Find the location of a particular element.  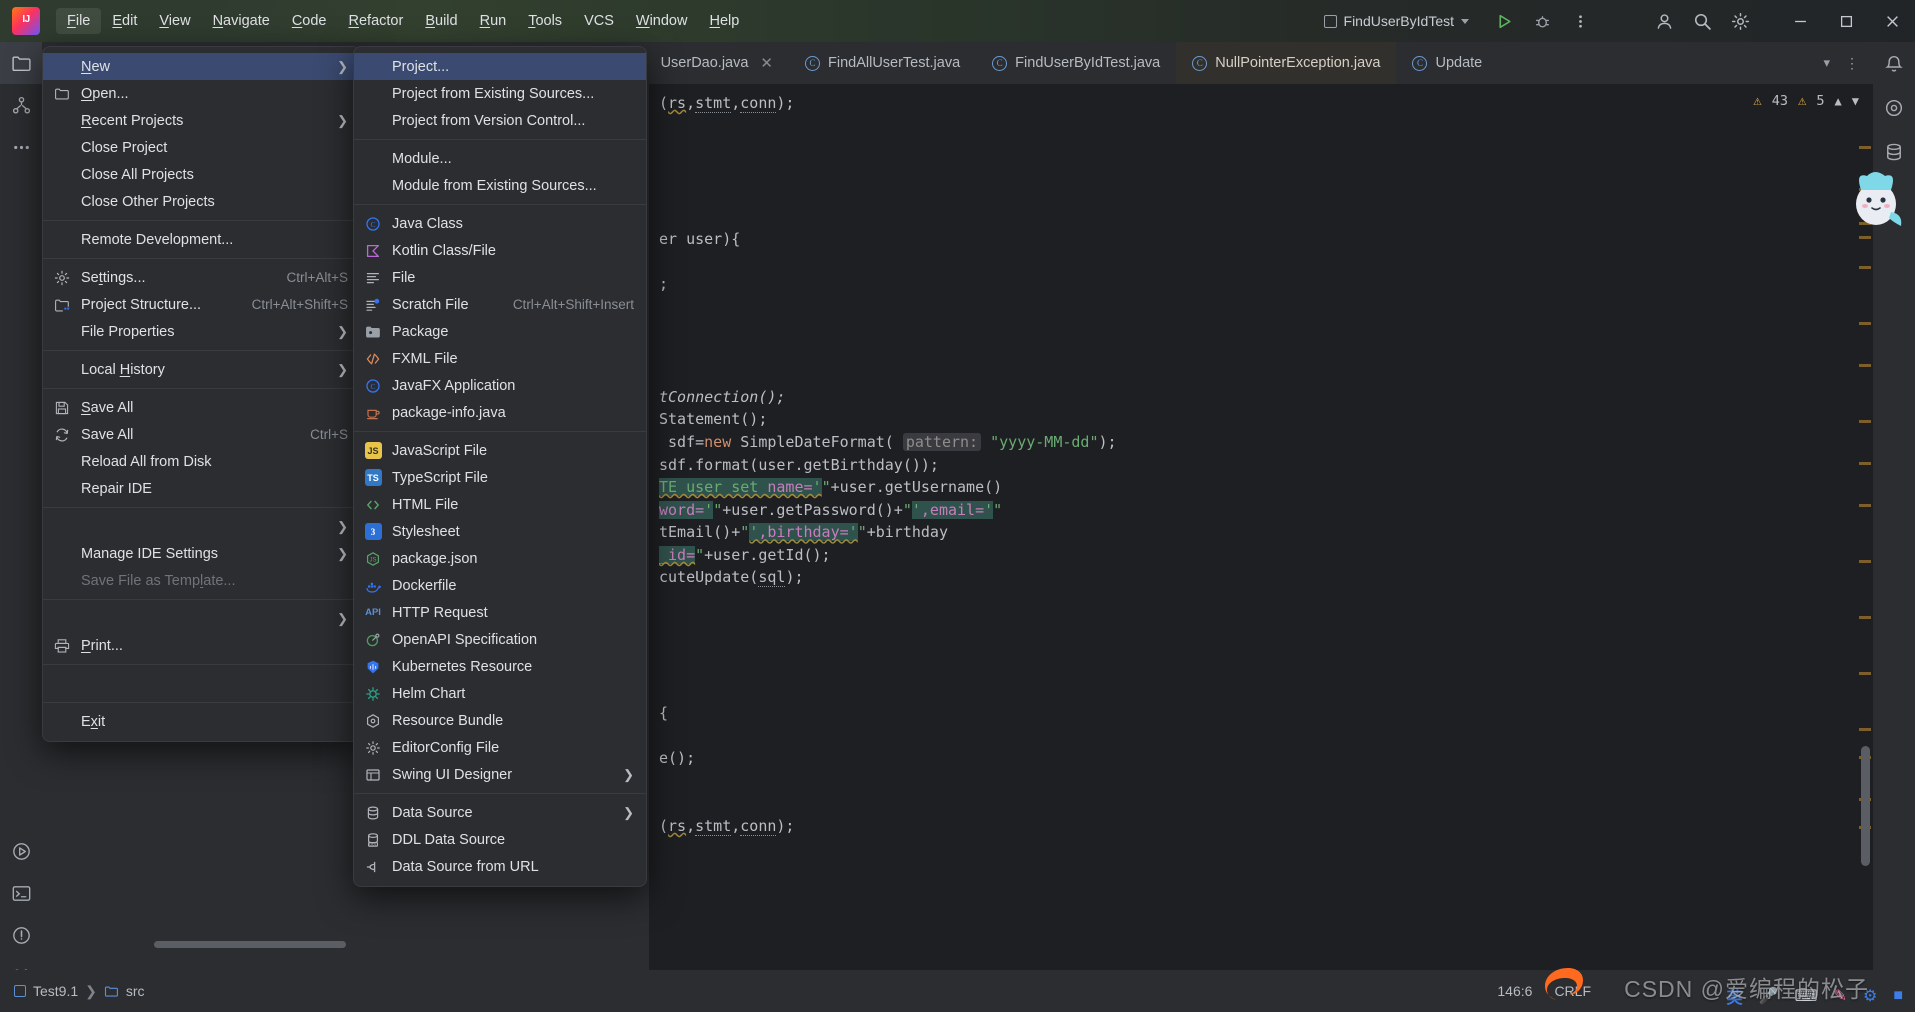

menu-item-new: New ❯ is located at coordinates (201, 66).